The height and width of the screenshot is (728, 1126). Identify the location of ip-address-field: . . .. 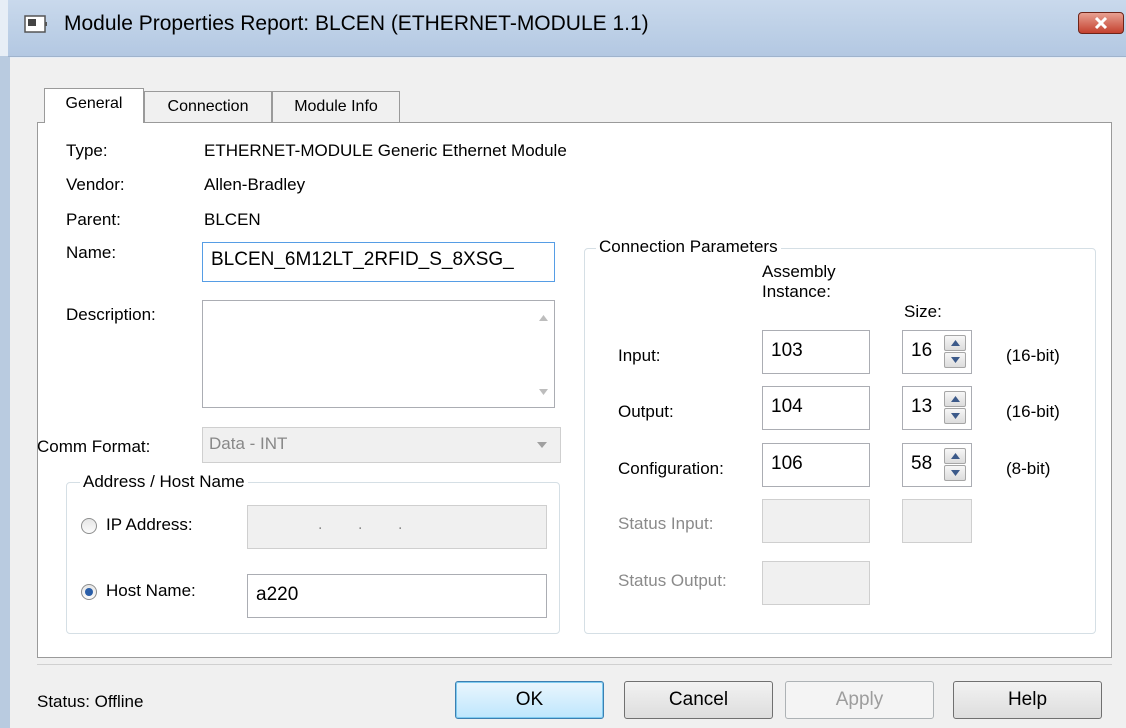
(397, 527).